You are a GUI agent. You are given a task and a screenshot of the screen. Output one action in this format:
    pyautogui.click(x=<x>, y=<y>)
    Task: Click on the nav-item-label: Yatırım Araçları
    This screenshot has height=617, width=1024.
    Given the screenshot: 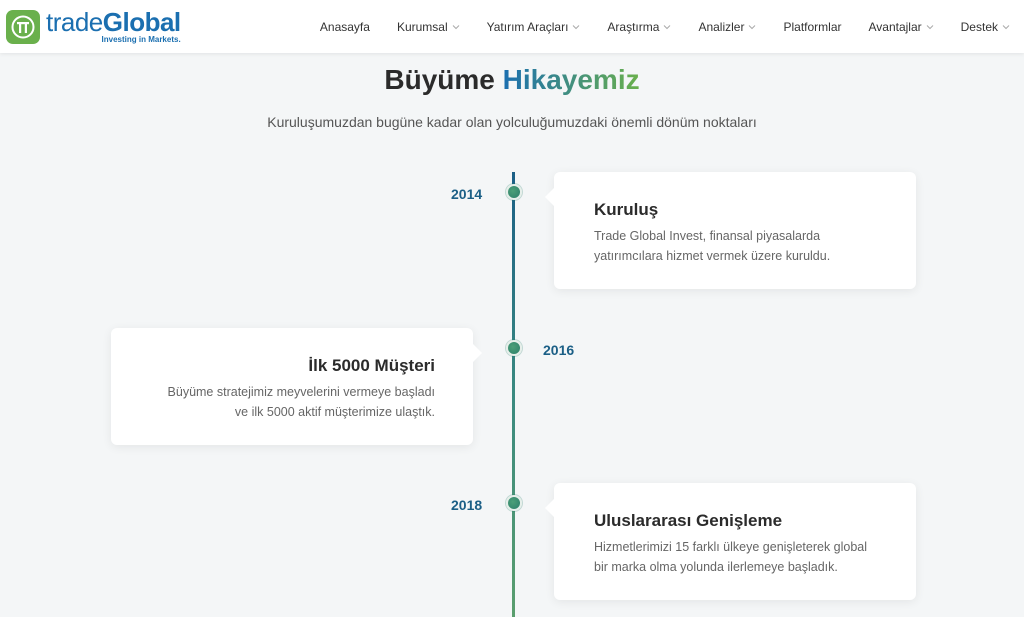 What is the action you would take?
    pyautogui.click(x=527, y=26)
    